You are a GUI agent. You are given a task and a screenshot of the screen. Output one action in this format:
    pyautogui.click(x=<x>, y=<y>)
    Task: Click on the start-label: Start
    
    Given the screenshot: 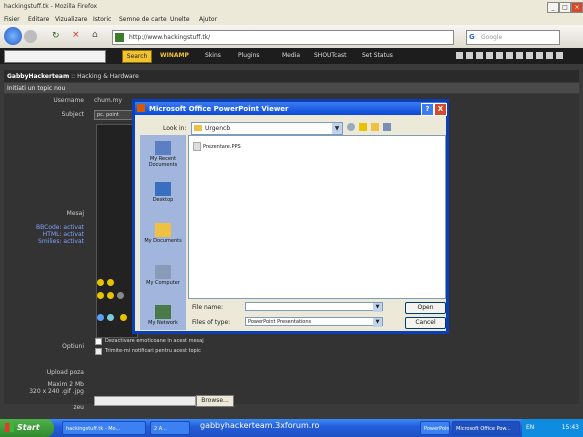 What is the action you would take?
    pyautogui.click(x=28, y=427)
    